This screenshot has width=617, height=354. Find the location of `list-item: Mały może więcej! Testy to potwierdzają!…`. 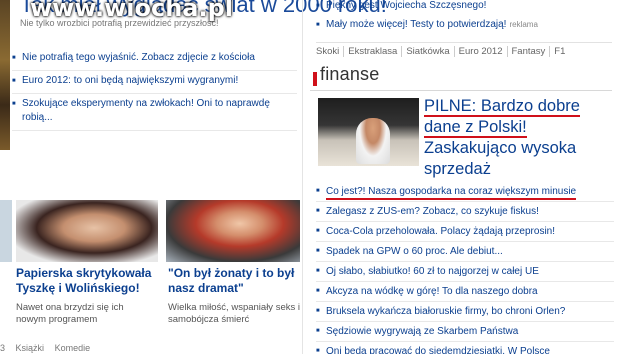

list-item: Mały może więcej! Testy to potwierdzają!… is located at coordinates (464, 25).